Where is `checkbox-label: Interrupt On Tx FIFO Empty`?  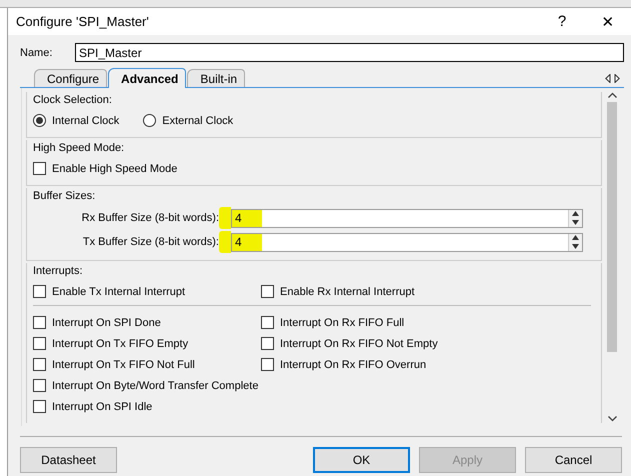 checkbox-label: Interrupt On Tx FIFO Empty is located at coordinates (120, 344).